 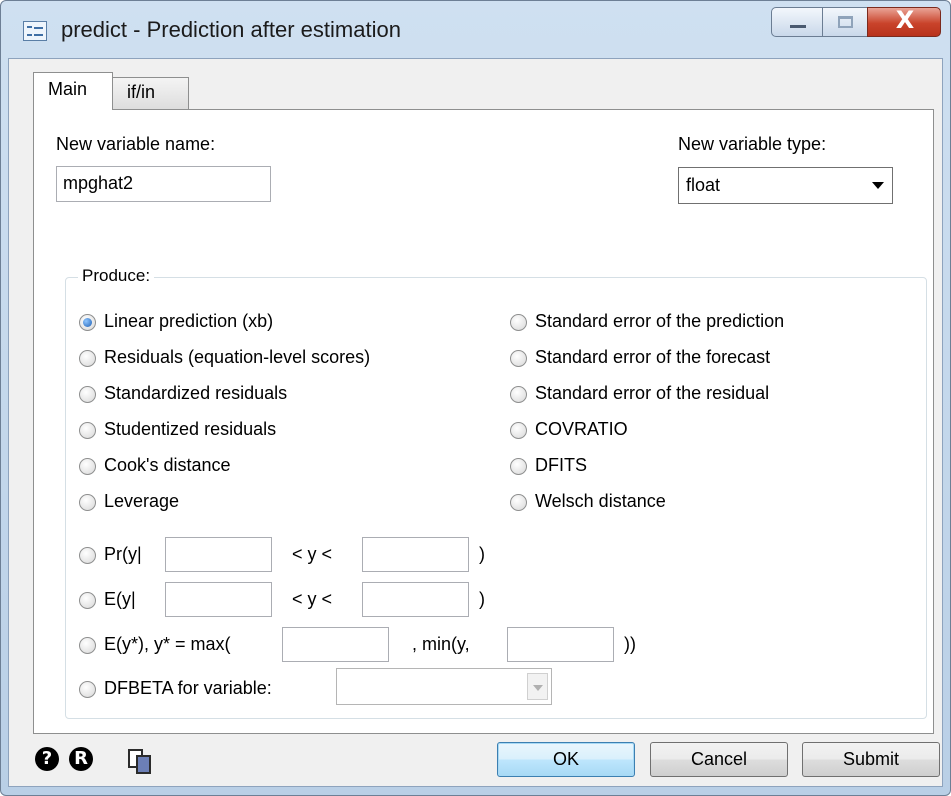 What do you see at coordinates (123, 554) in the screenshot?
I see `pr-label: Pr(y|` at bounding box center [123, 554].